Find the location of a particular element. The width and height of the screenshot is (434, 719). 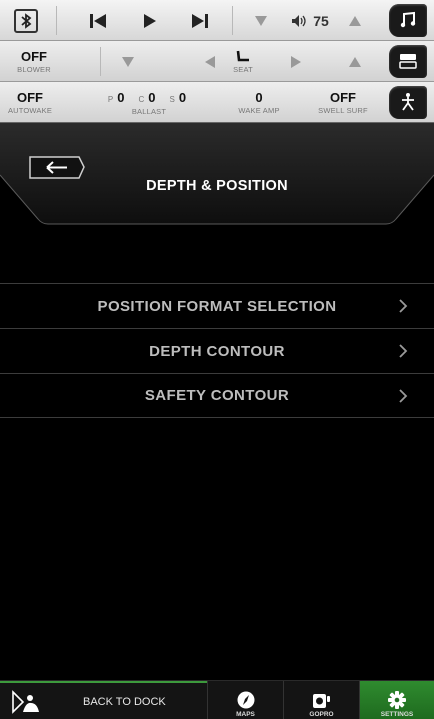

seat-back-button is located at coordinates (210, 61).